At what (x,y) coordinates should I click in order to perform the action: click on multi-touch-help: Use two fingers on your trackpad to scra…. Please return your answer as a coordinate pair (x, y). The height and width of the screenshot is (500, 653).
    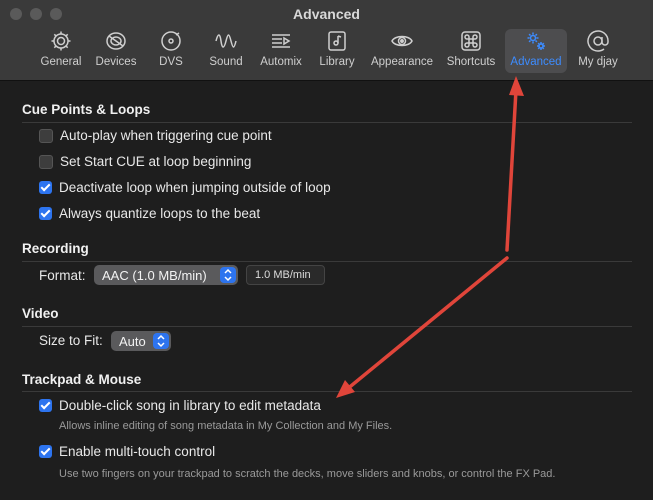
    Looking at the image, I should click on (307, 474).